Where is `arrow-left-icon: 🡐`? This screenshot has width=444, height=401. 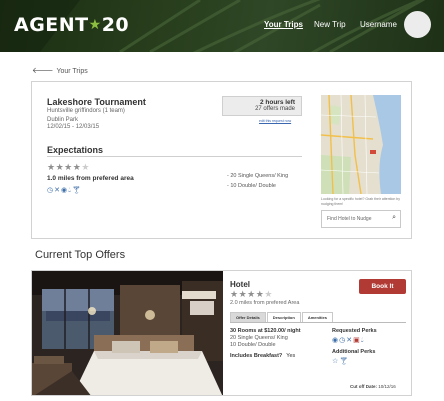 arrow-left-icon: 🡐 is located at coordinates (43, 70).